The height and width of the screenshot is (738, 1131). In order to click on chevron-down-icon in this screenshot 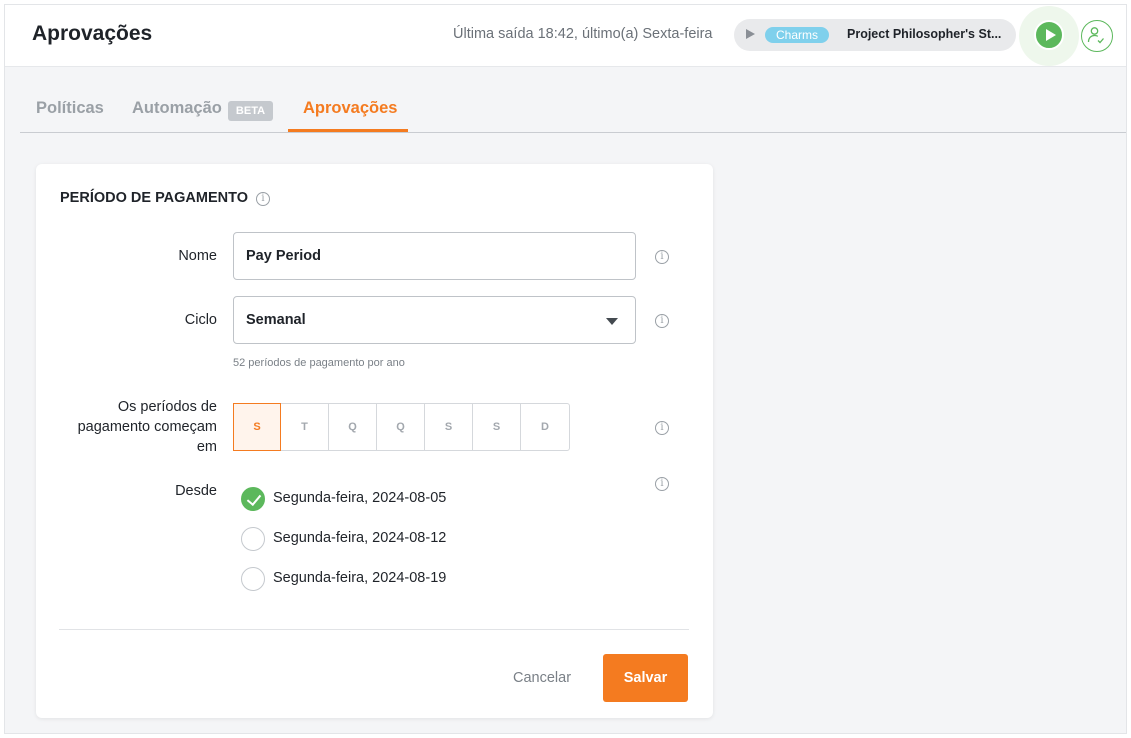, I will do `click(612, 321)`.